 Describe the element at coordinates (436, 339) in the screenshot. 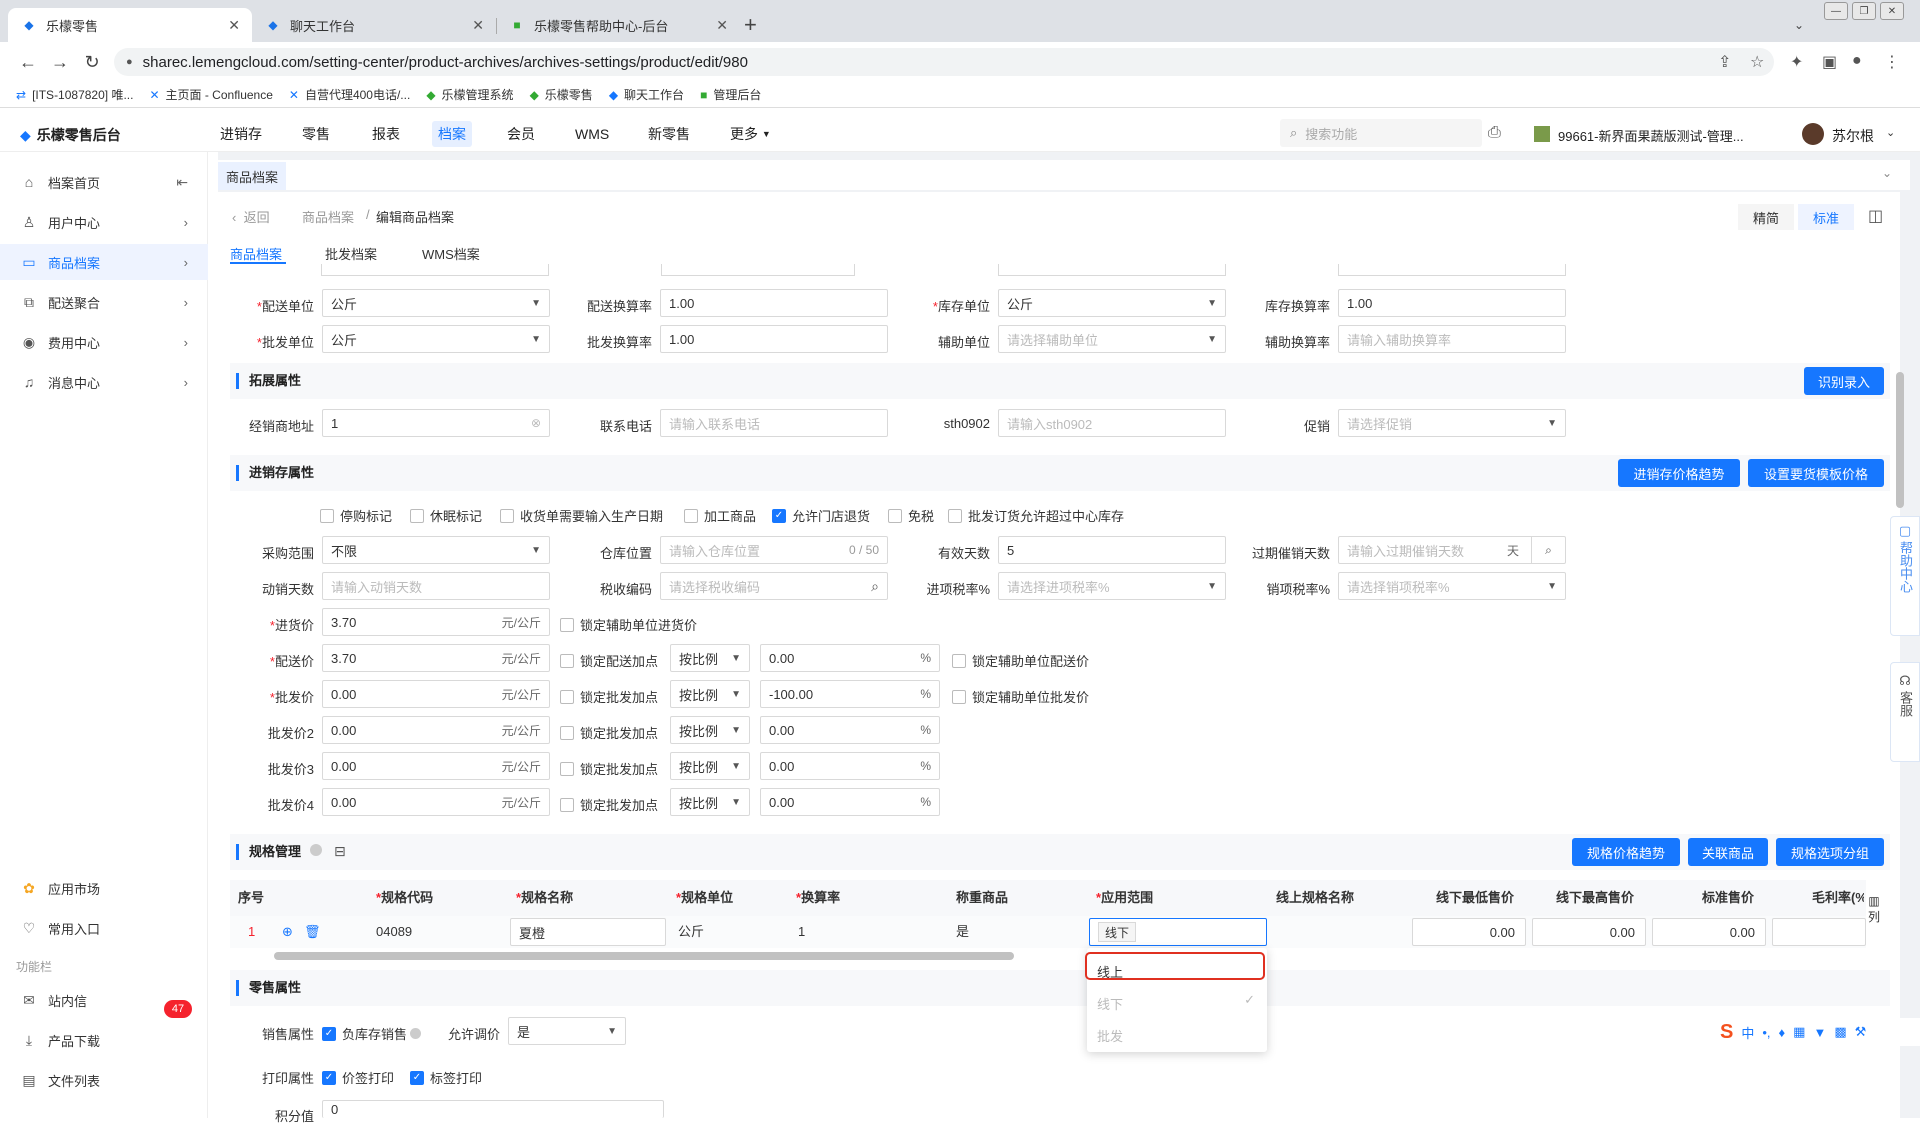

I see `wholesale-unit-select: 公斤 ▼` at that location.